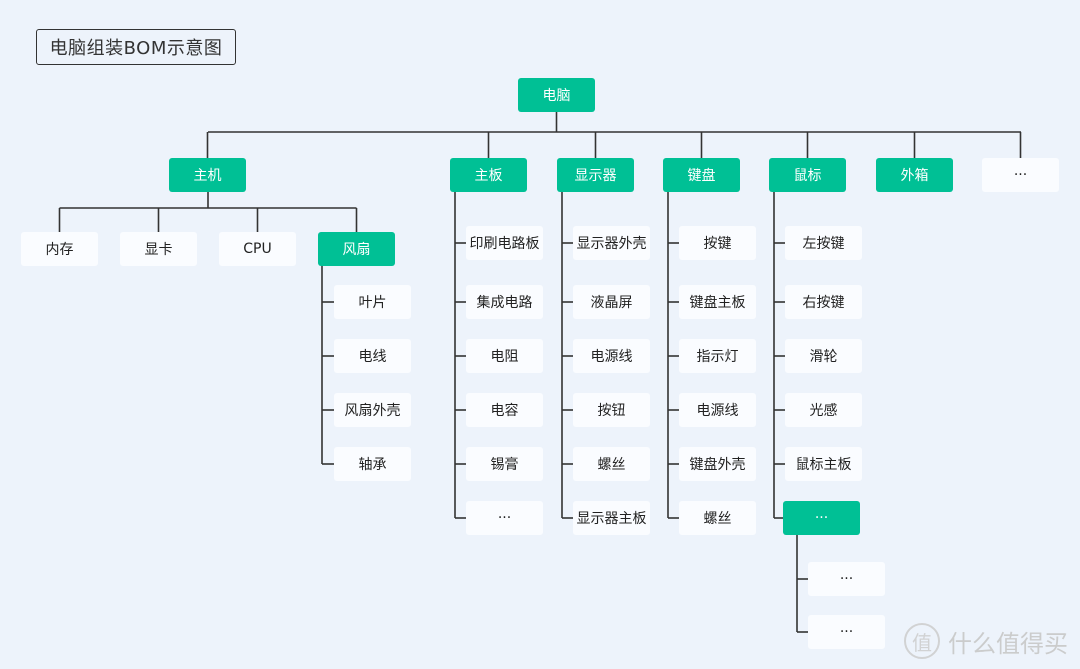 The height and width of the screenshot is (669, 1080). I want to click on watermark-logo-icon: 值, so click(922, 641).